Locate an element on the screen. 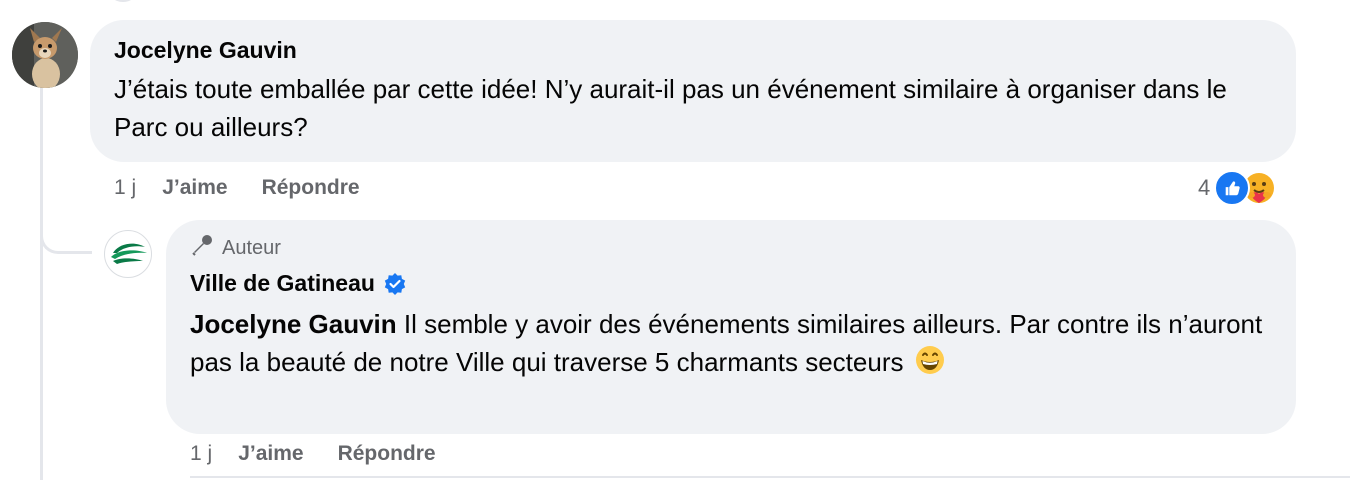  author-badge-label: Auteur is located at coordinates (251, 247).